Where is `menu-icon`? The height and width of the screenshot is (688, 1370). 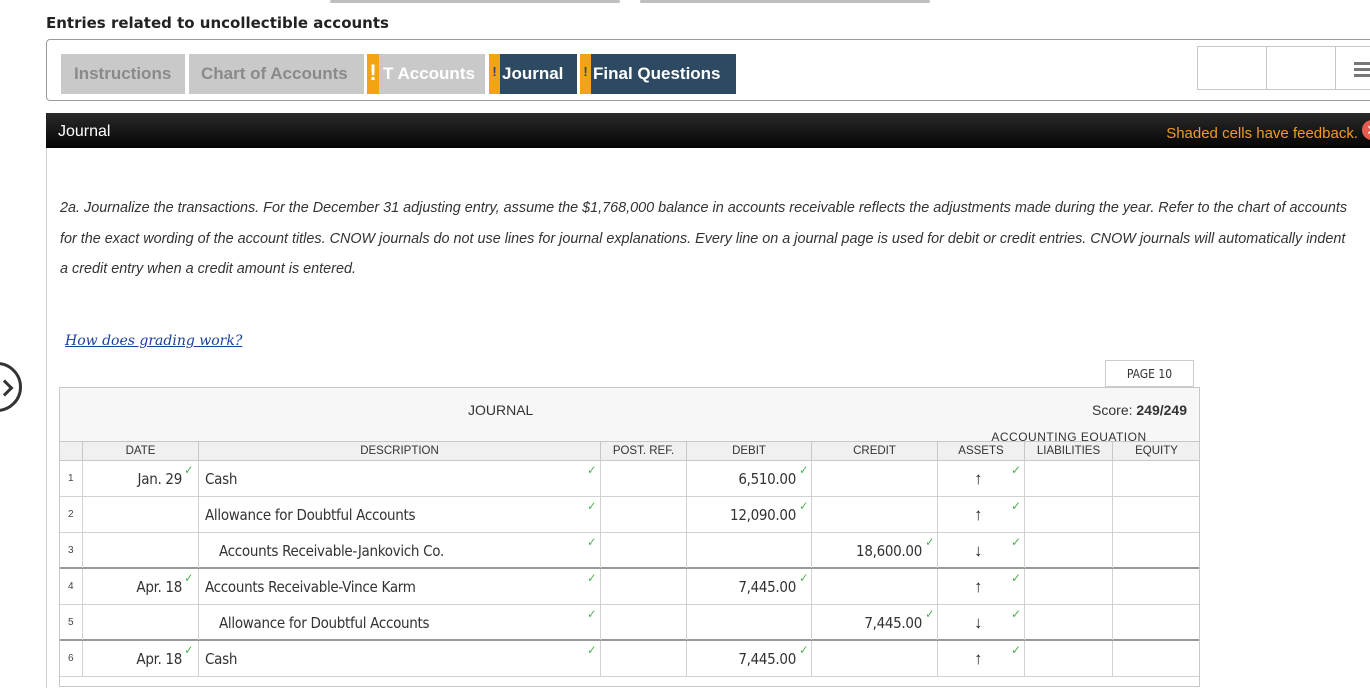
menu-icon is located at coordinates (1362, 69).